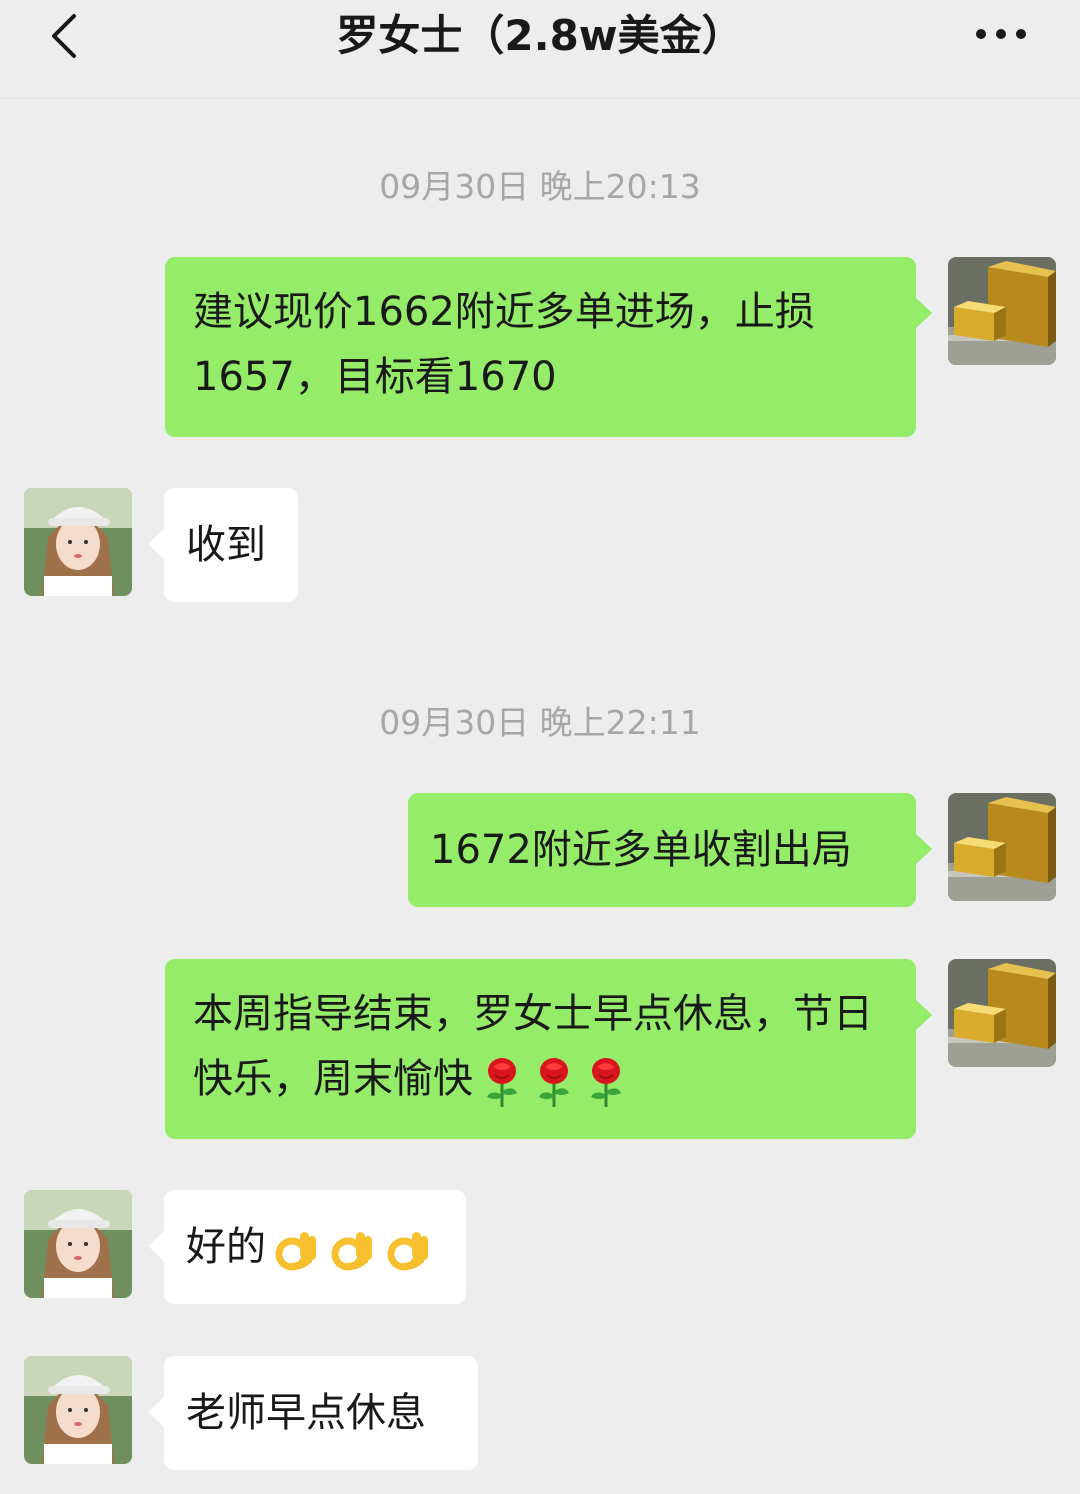 This screenshot has height=1494, width=1080. I want to click on more-options-button, so click(1001, 34).